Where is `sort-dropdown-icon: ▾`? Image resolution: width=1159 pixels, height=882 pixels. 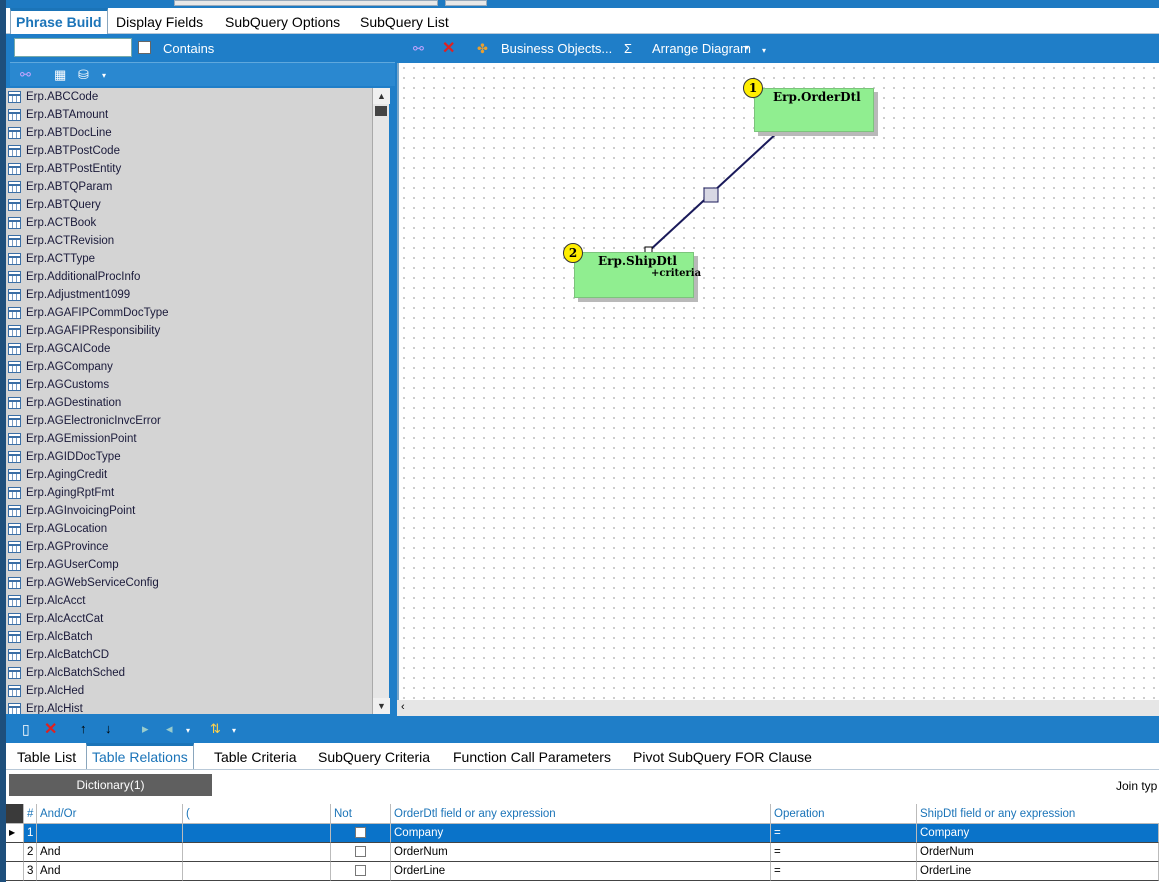 sort-dropdown-icon: ▾ is located at coordinates (234, 730).